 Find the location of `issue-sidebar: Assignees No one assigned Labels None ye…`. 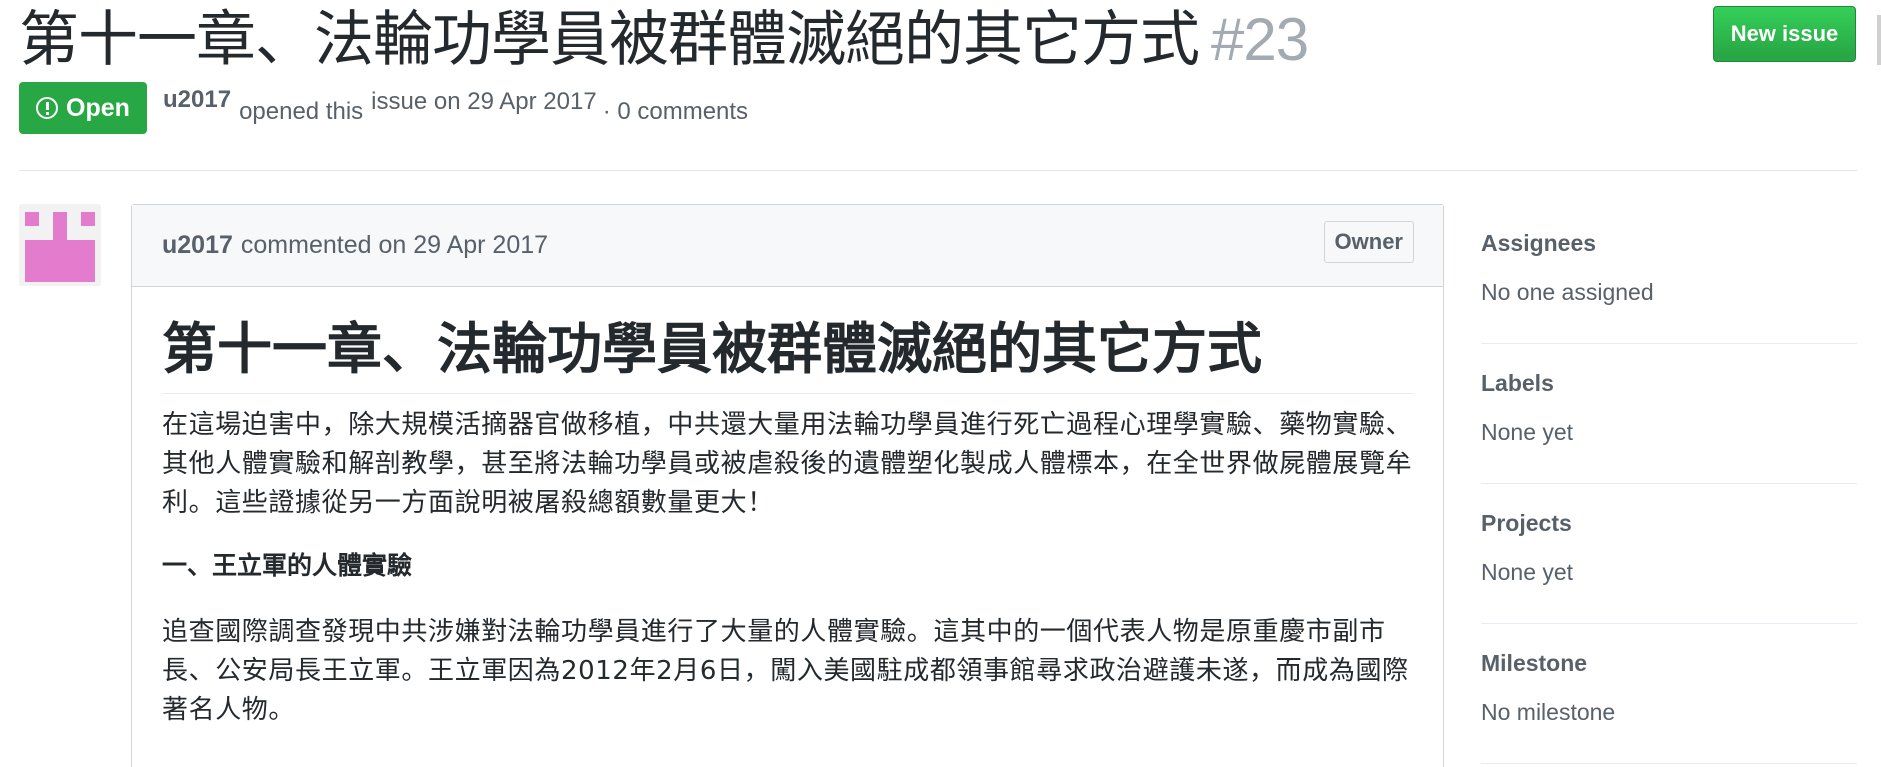

issue-sidebar: Assignees No one assigned Labels None ye… is located at coordinates (1669, 484).